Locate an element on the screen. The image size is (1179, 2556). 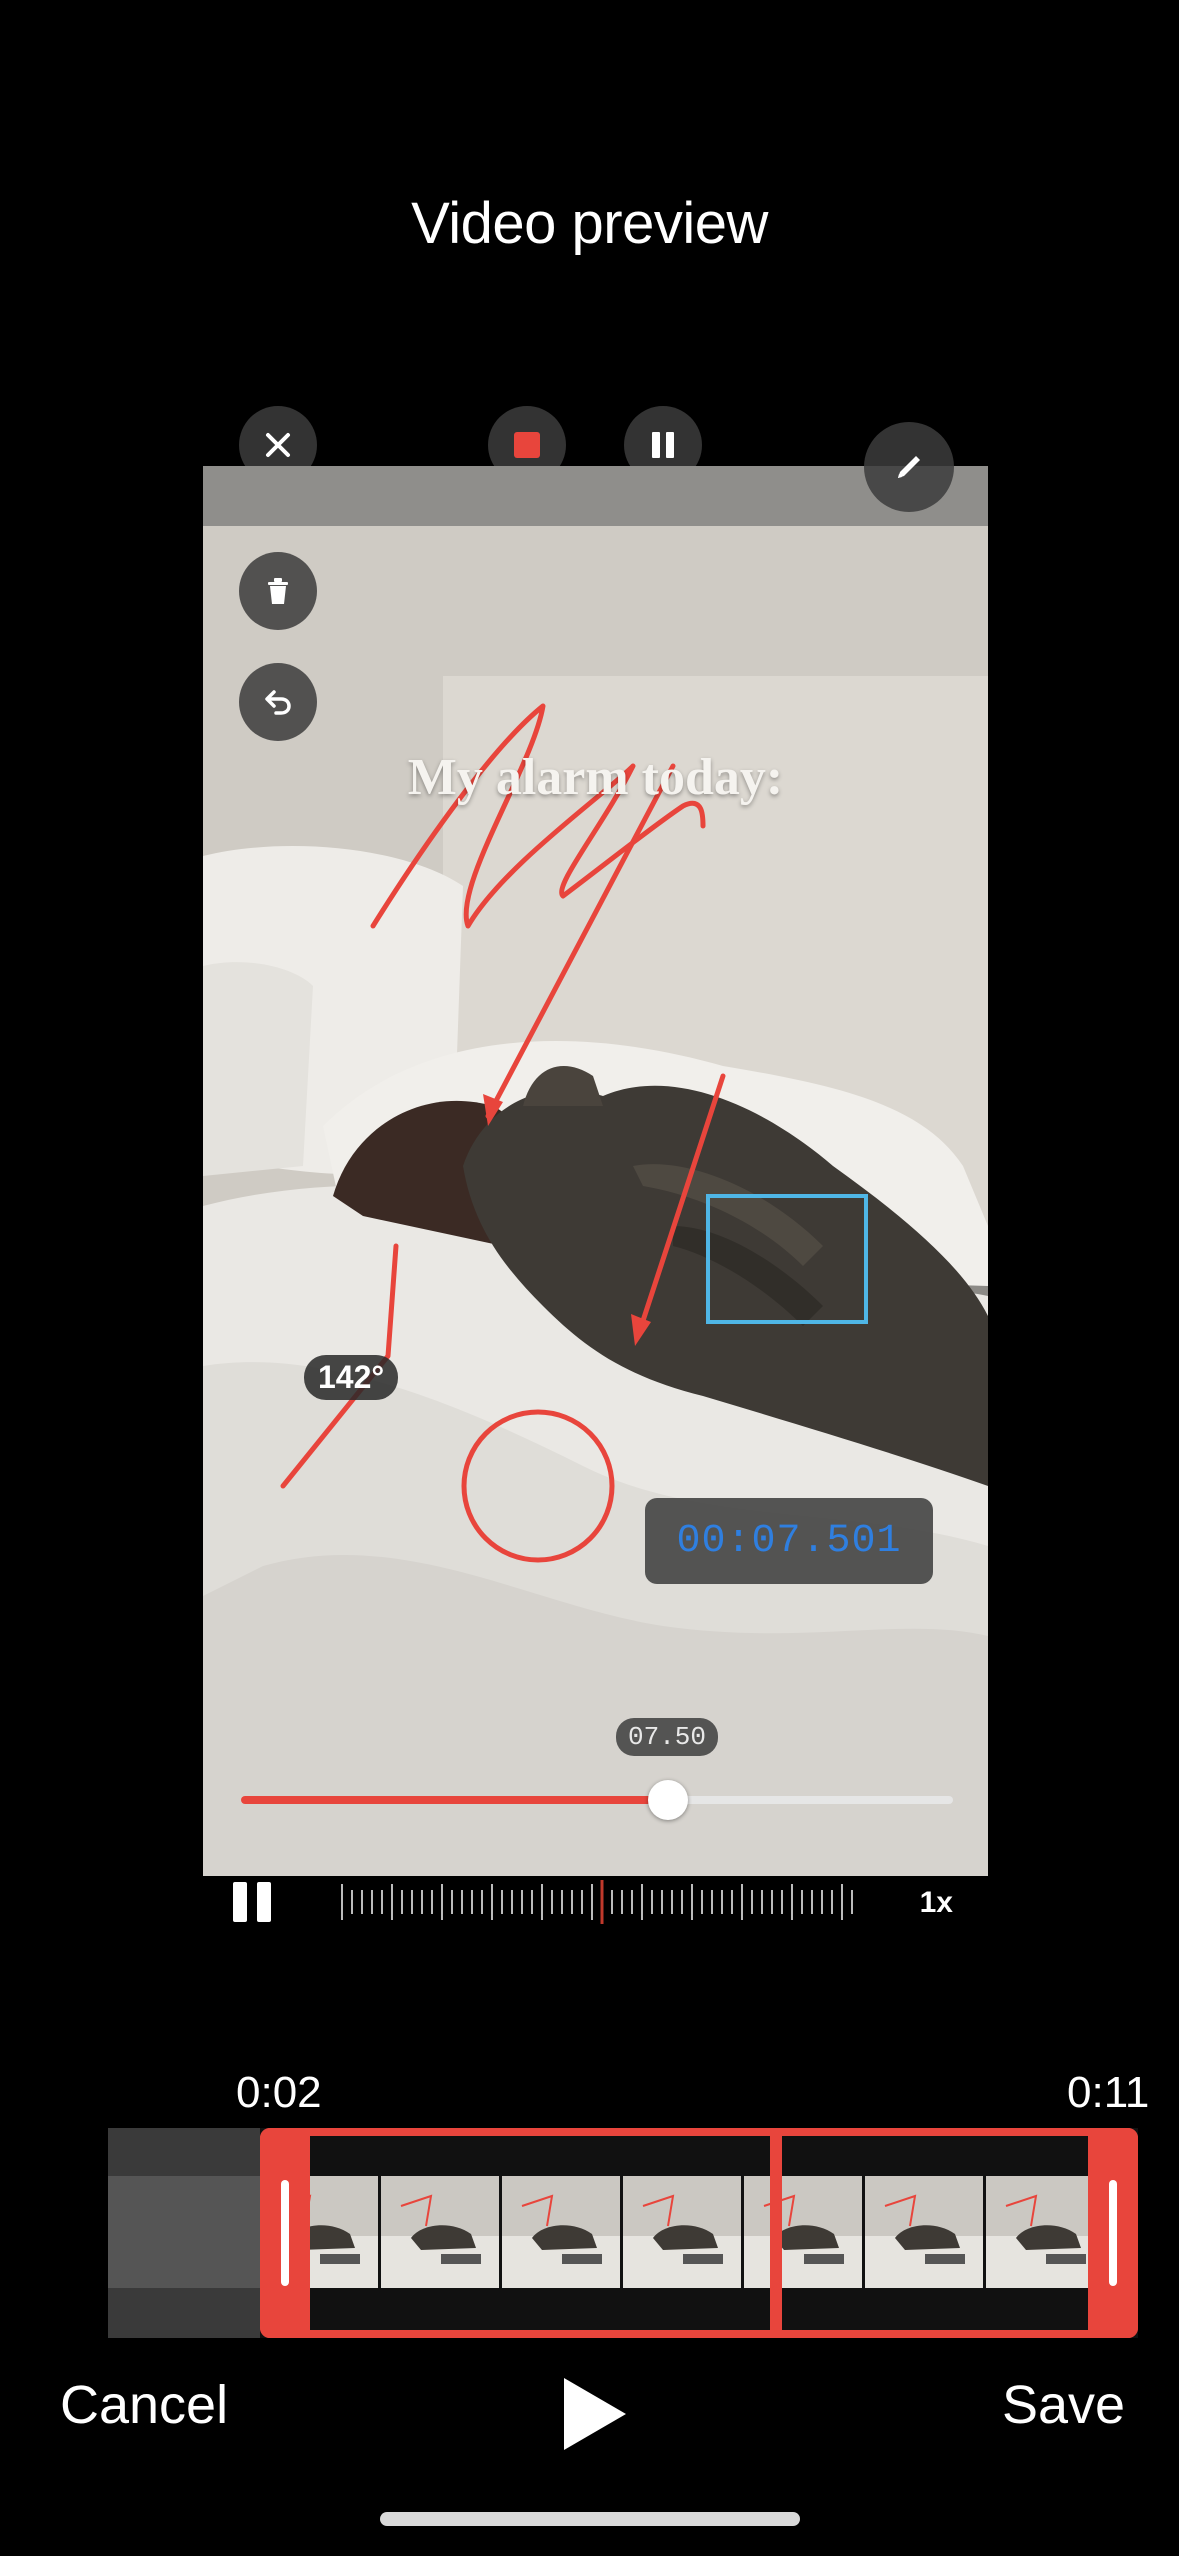
trim-timeline is located at coordinates (623, 2233).